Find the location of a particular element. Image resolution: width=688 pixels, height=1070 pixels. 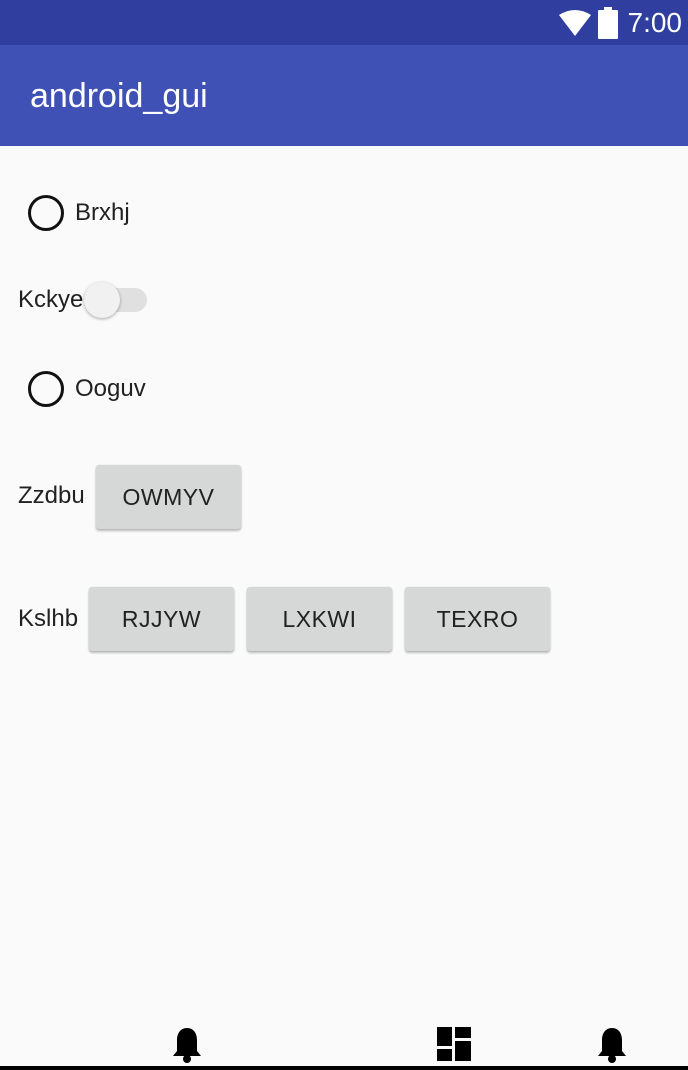

owmyv-button: OWMYV is located at coordinates (168, 497).